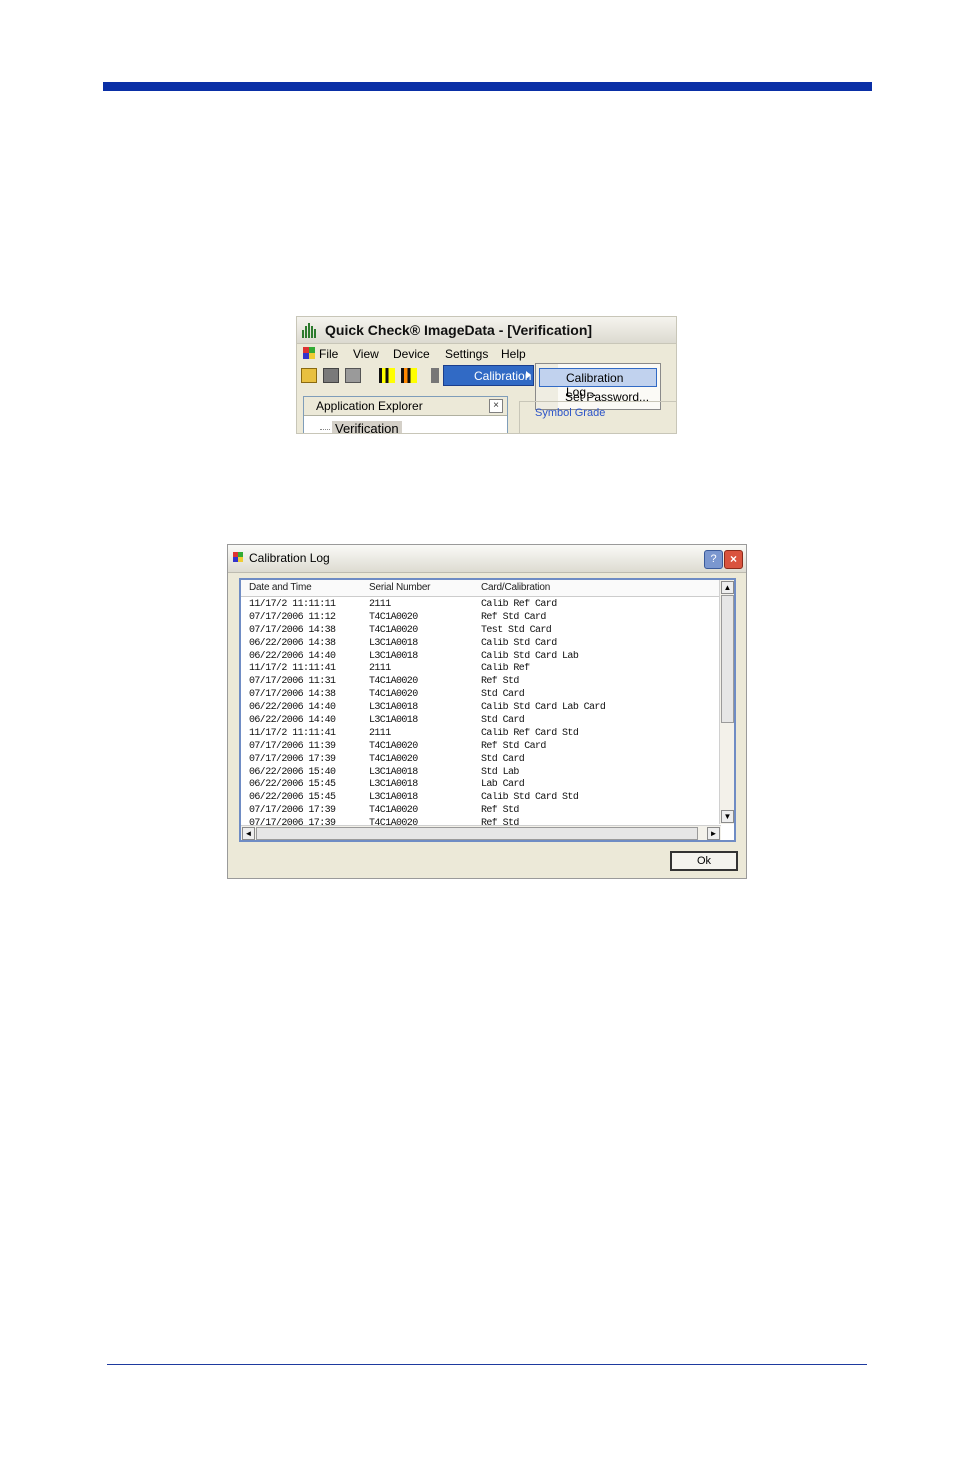  What do you see at coordinates (400, 587) in the screenshot?
I see `column-header-serial: Serial Number` at bounding box center [400, 587].